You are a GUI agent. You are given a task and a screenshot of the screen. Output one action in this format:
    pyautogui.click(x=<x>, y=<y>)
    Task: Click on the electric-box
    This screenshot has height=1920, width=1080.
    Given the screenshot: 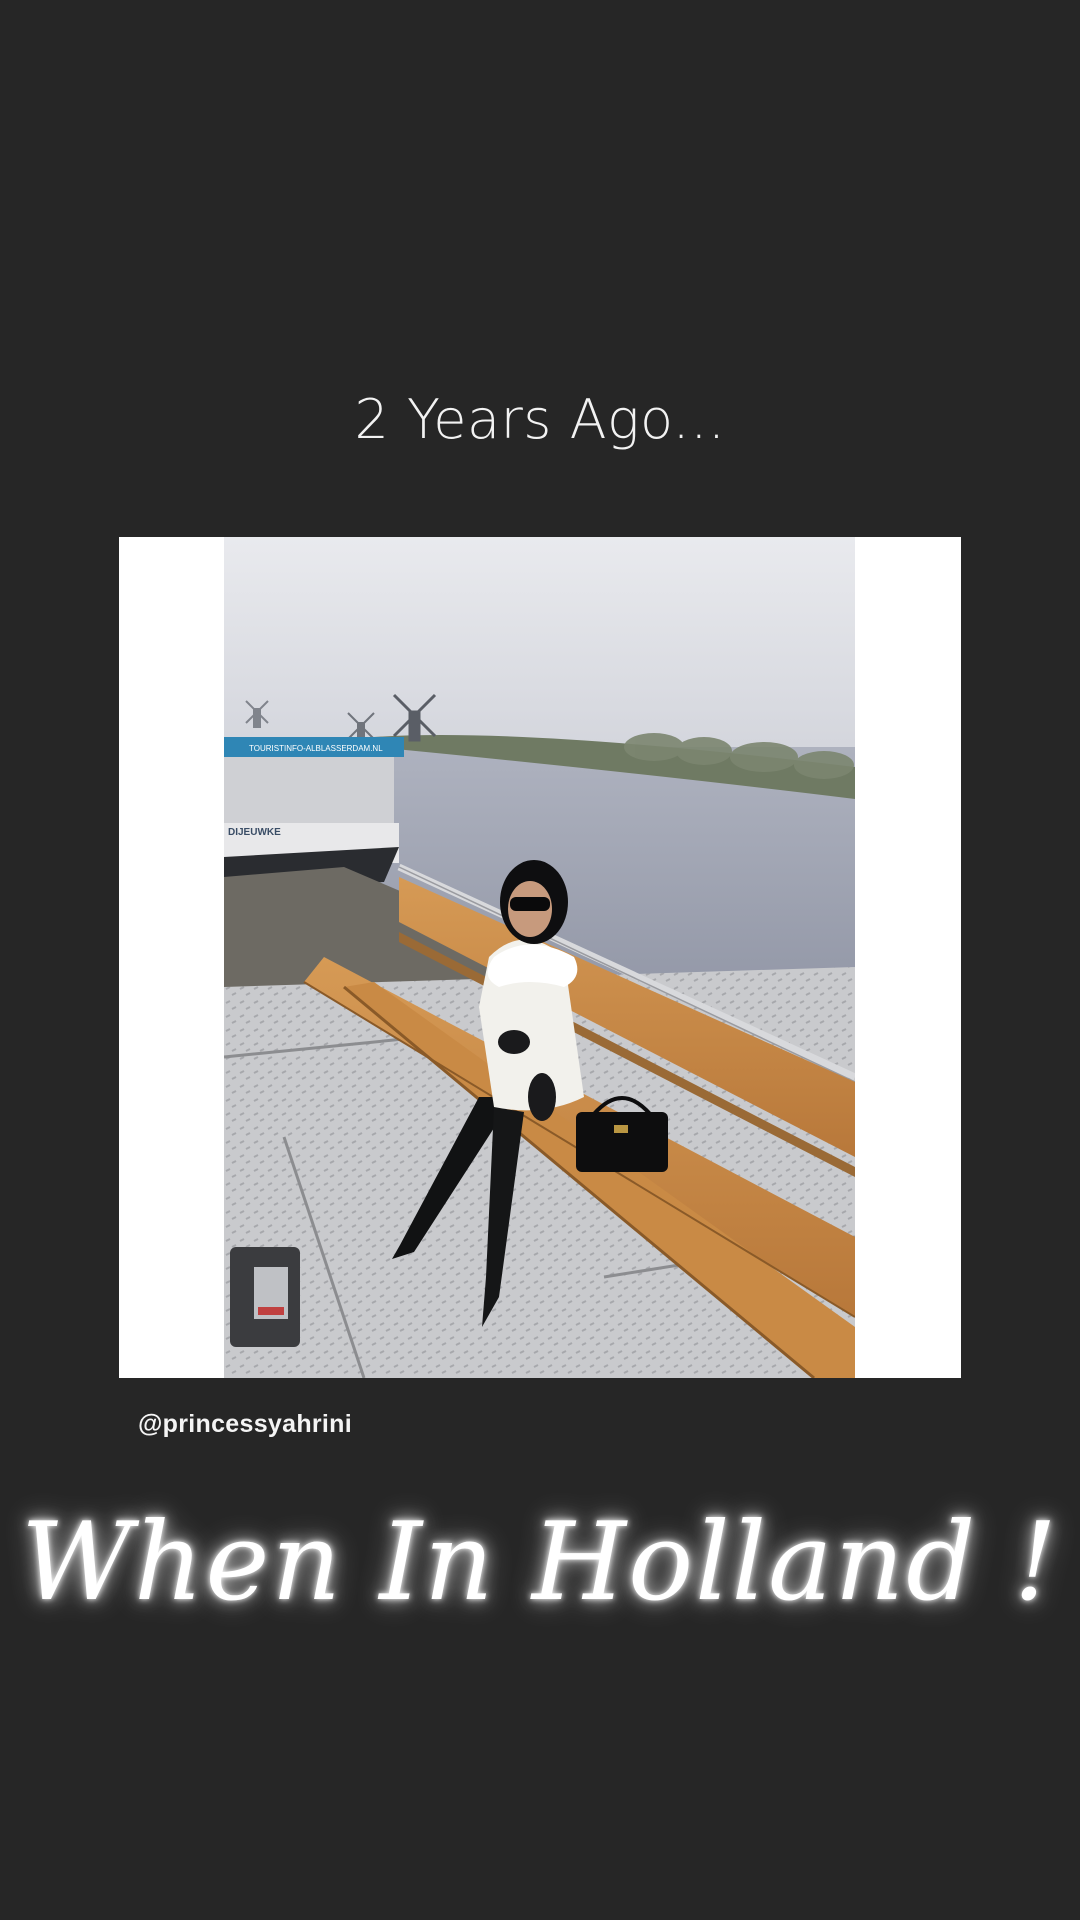 What is the action you would take?
    pyautogui.click(x=265, y=1297)
    